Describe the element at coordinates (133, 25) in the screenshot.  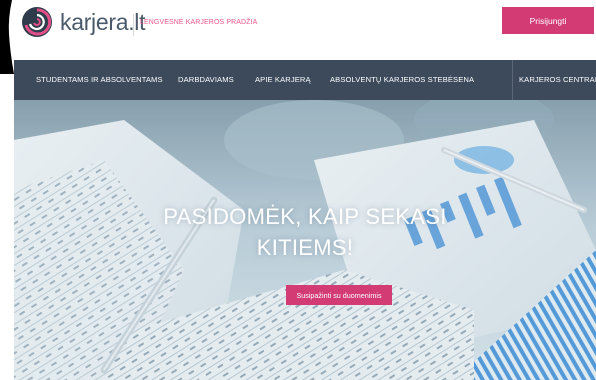
I see `logo-divider` at that location.